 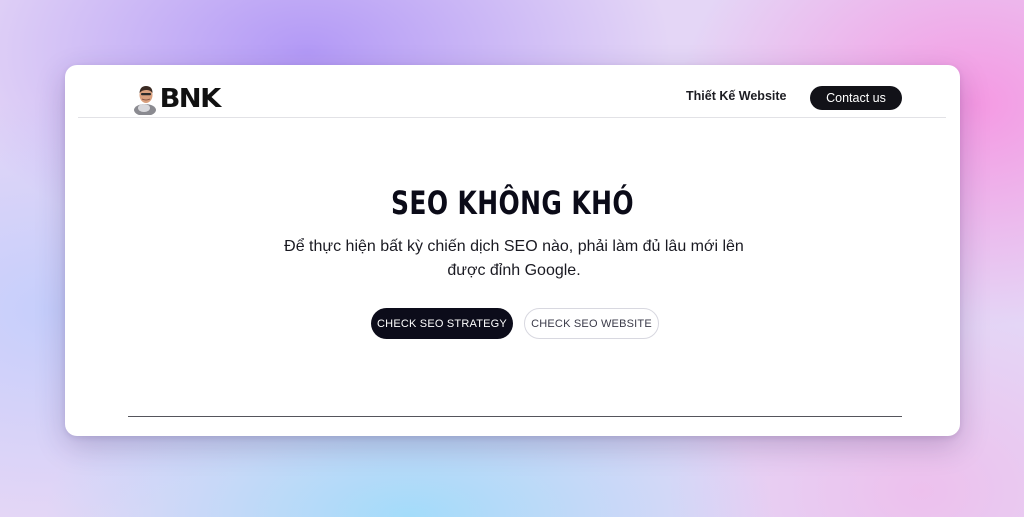 I want to click on logo-text: BNK, so click(x=190, y=99).